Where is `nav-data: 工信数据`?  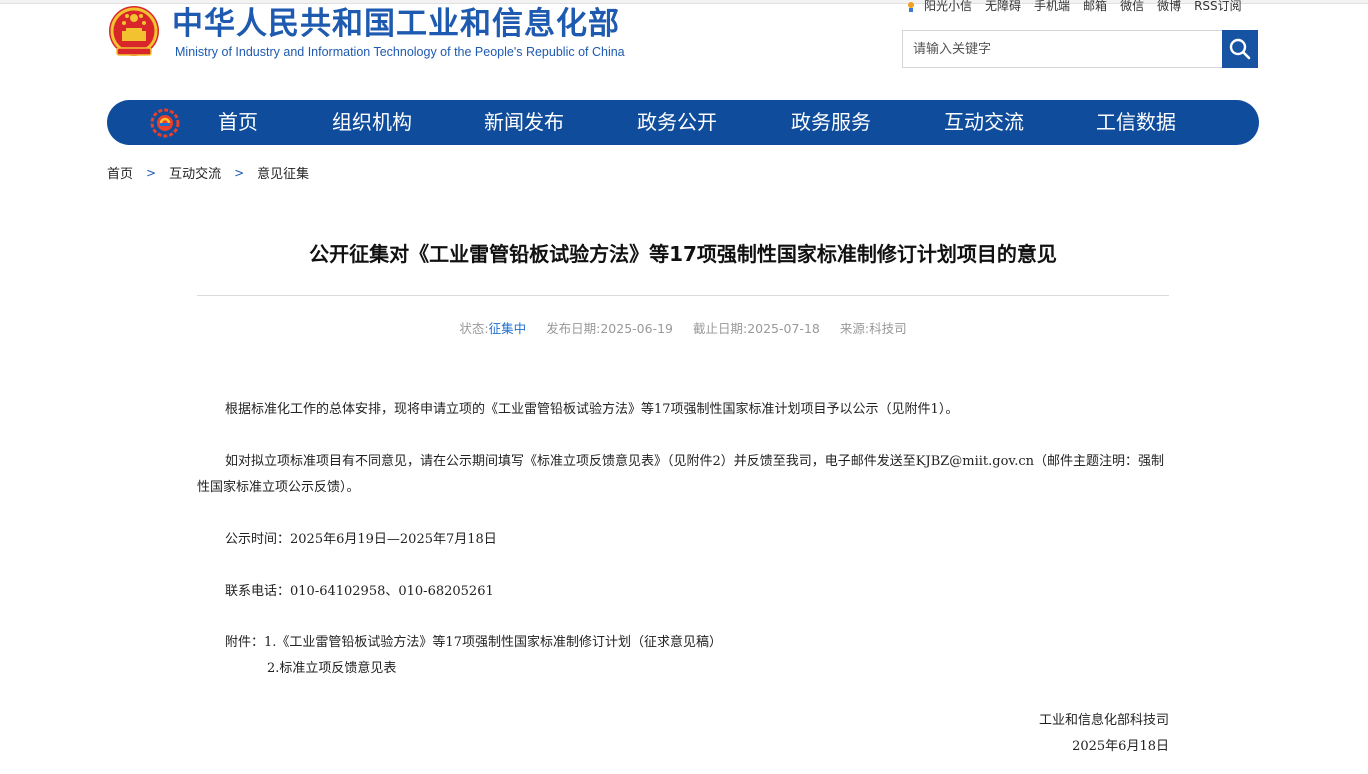 nav-data: 工信数据 is located at coordinates (1136, 122).